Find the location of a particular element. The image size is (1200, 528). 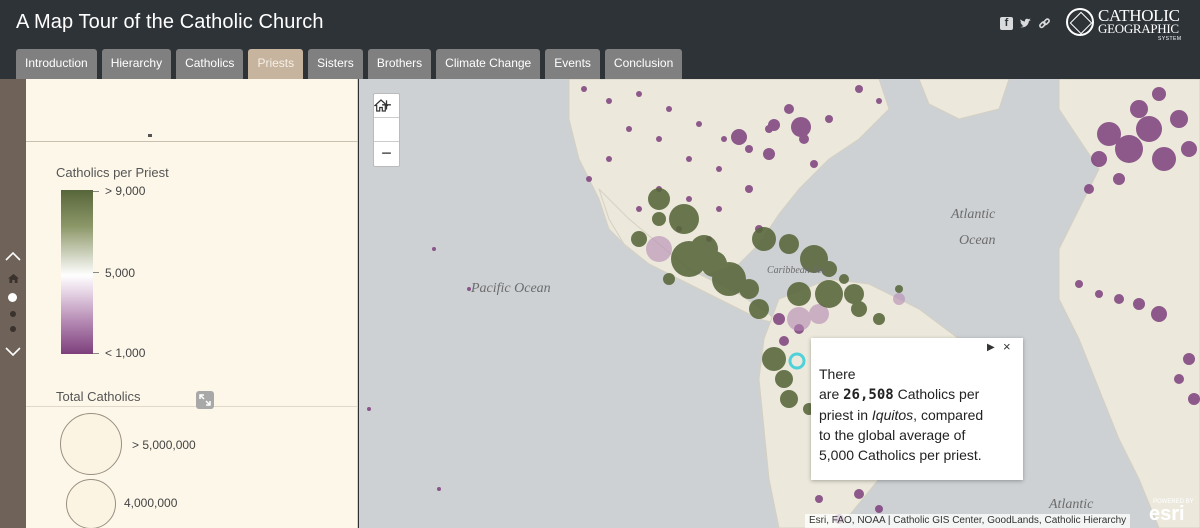

esri-wordmark: esri is located at coordinates (1167, 514).